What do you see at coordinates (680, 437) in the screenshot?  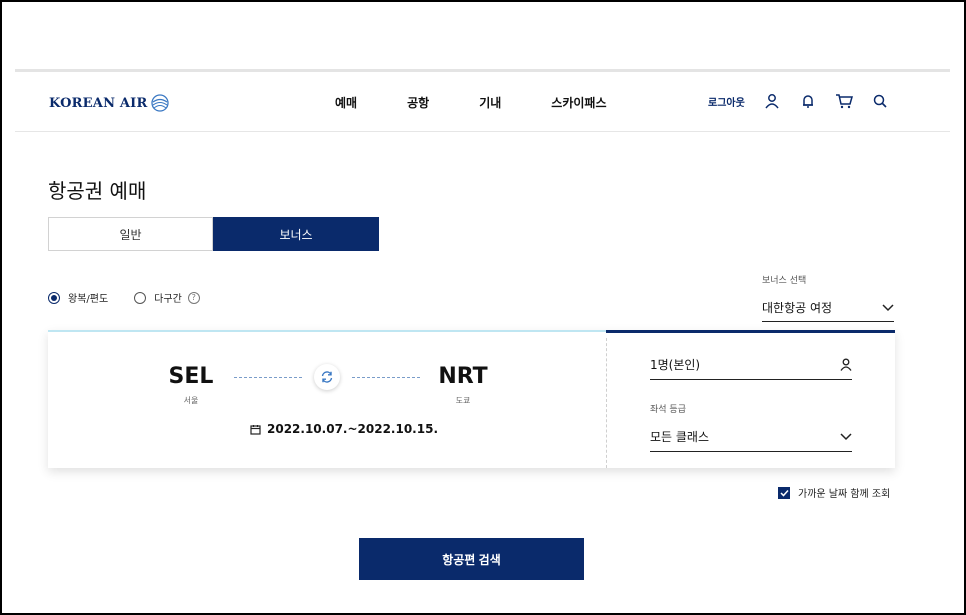 I see `cabin-class-value: 모든 클래스` at bounding box center [680, 437].